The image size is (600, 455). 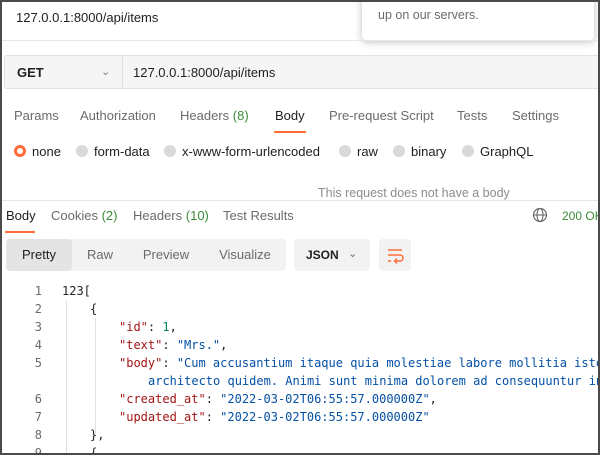 I want to click on line-number: 3, so click(x=38, y=327).